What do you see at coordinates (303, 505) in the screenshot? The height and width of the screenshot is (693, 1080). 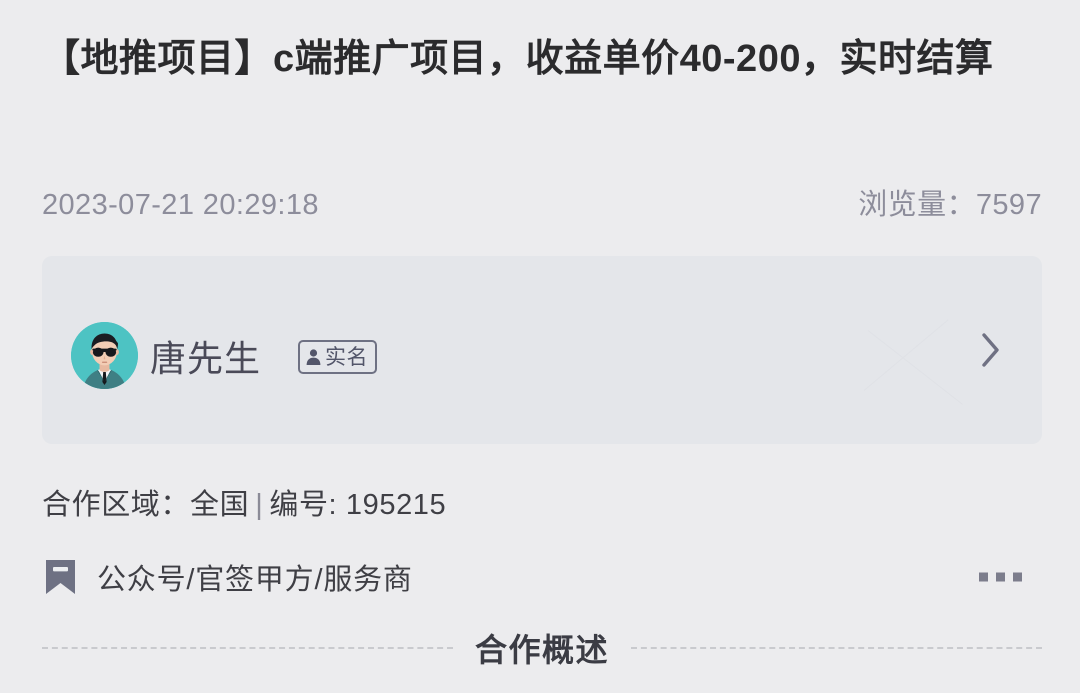 I see `project-id-label: 编号:` at bounding box center [303, 505].